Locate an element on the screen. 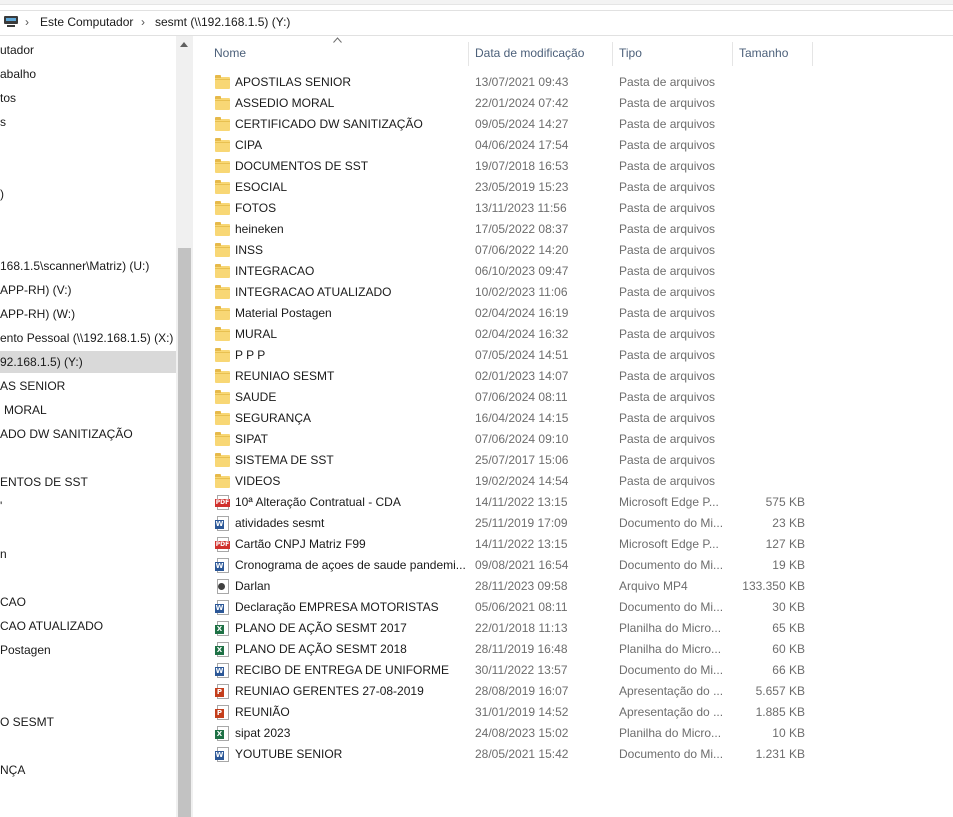  nav-scrollbar is located at coordinates (184, 426).